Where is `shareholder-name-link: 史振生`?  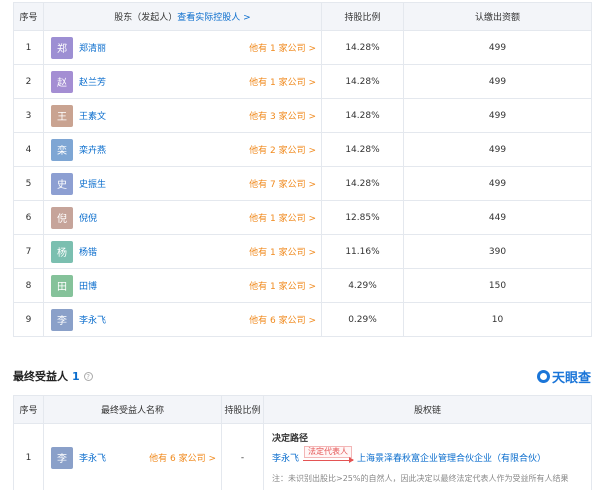 shareholder-name-link: 史振生 is located at coordinates (92, 183).